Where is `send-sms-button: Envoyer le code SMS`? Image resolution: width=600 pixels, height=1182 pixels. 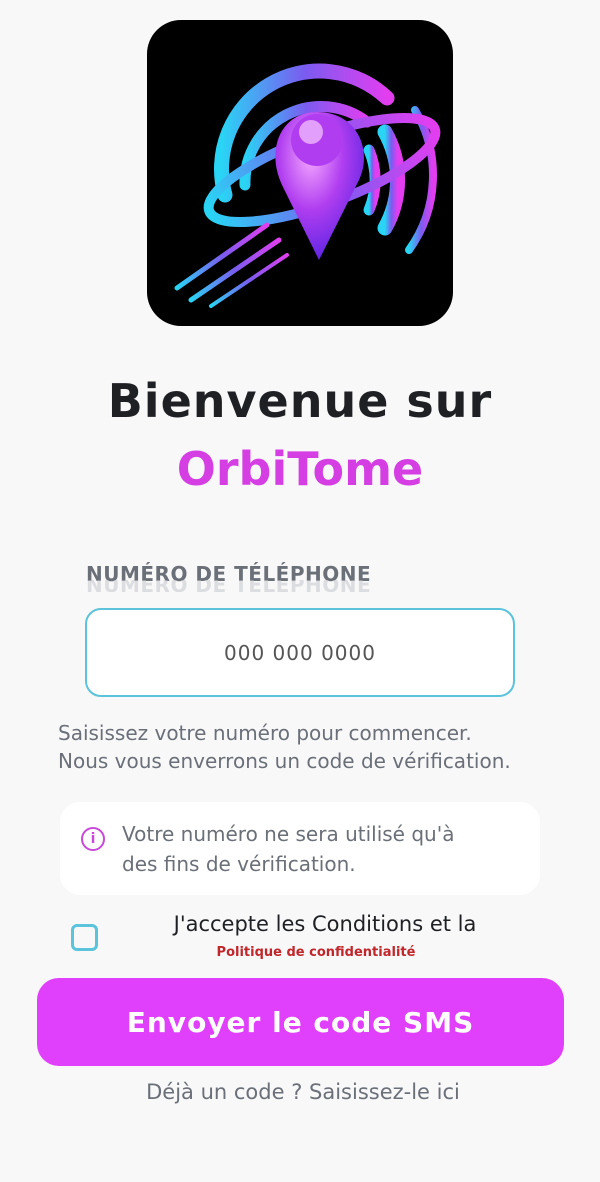
send-sms-button: Envoyer le code SMS is located at coordinates (300, 1022).